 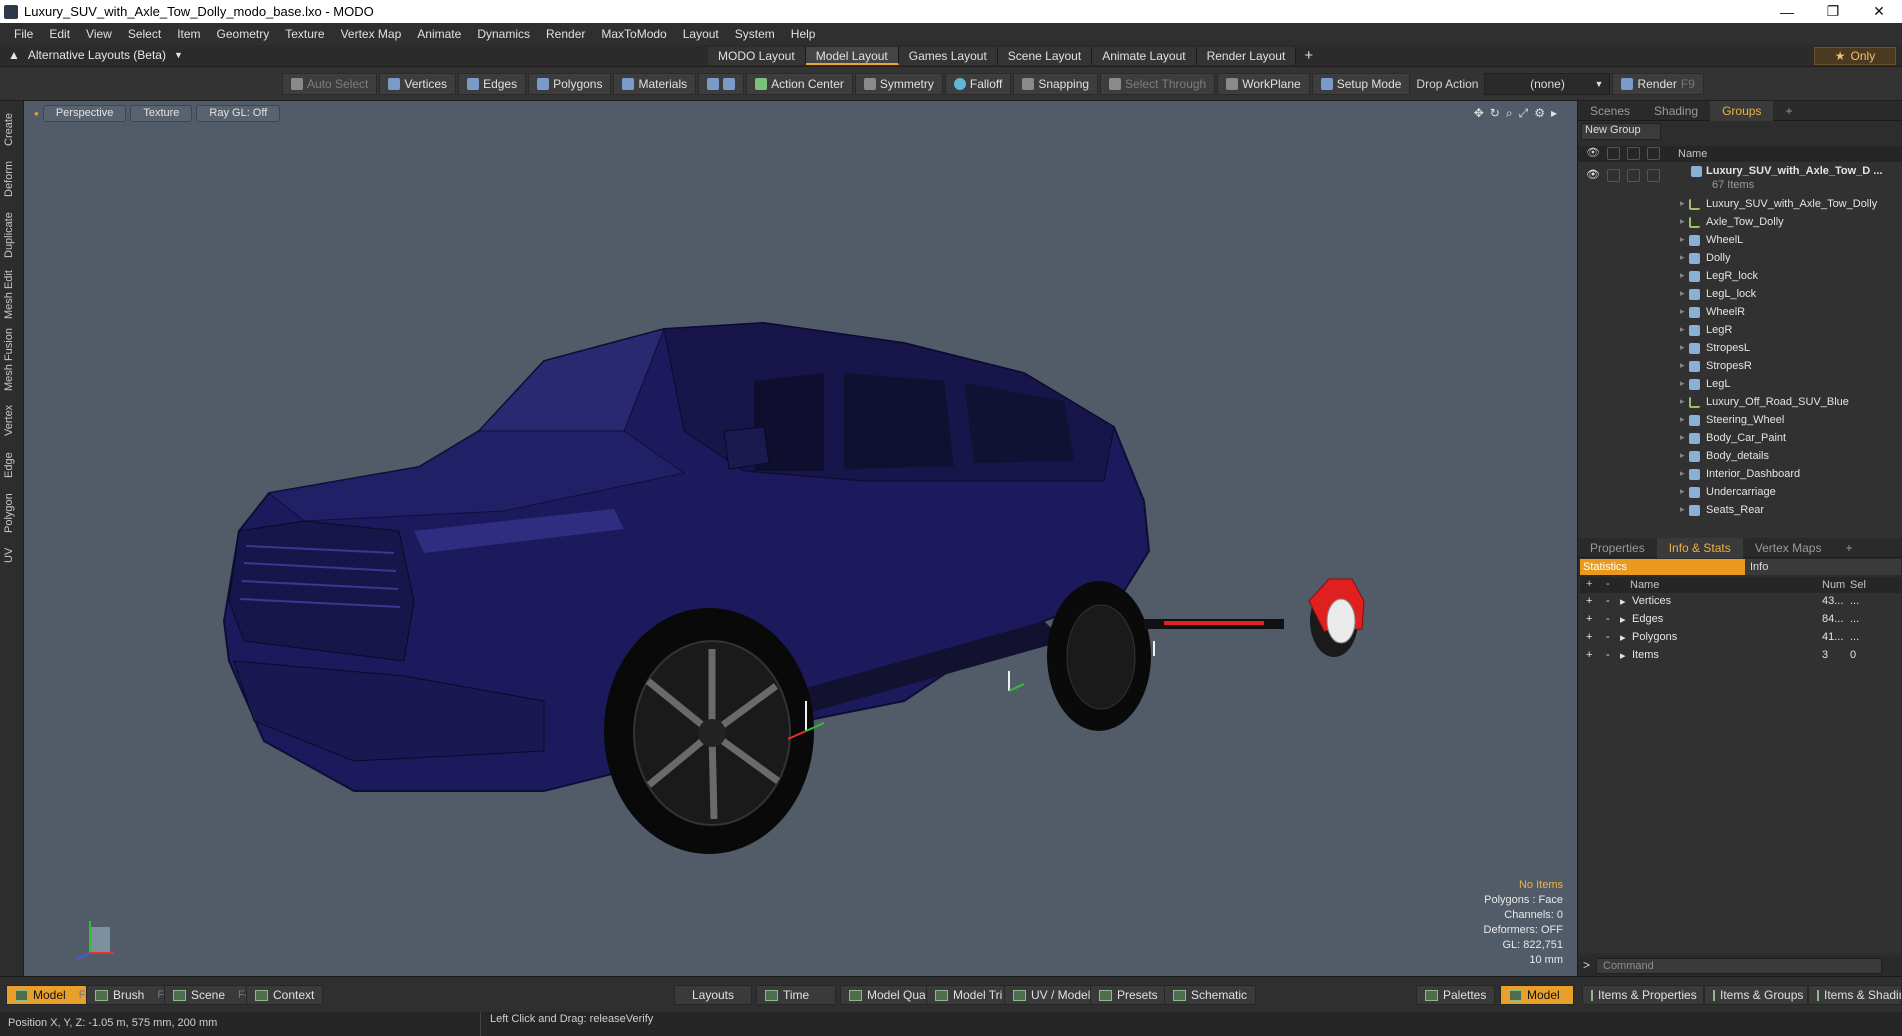 What do you see at coordinates (243, 34) in the screenshot?
I see `menu-geometry: Geometry` at bounding box center [243, 34].